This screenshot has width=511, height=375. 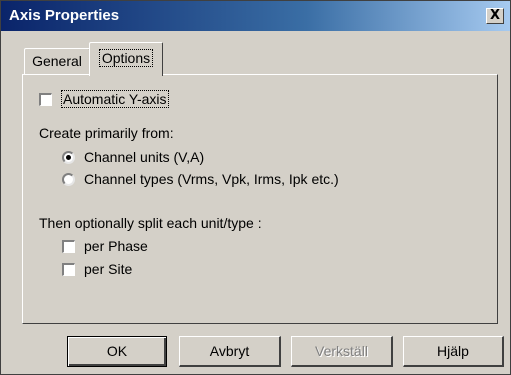 I want to click on tab-general-label: General, so click(x=57, y=61).